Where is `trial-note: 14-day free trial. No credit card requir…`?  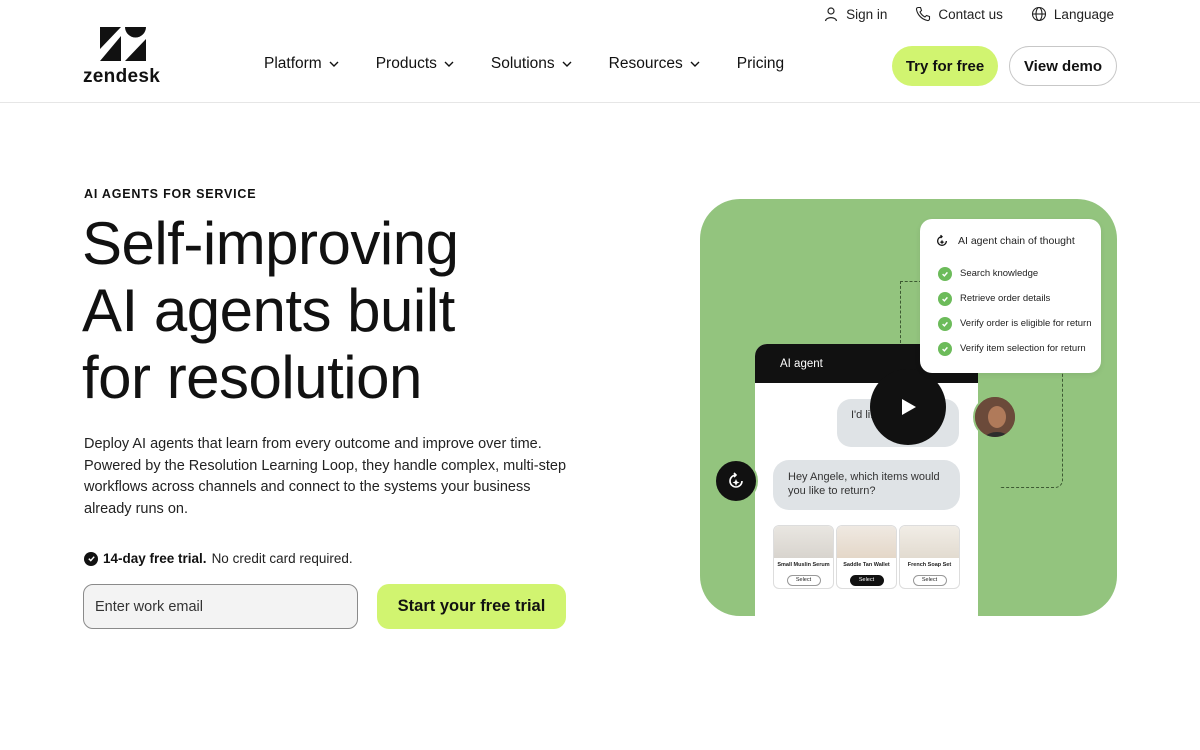
trial-note: 14-day free trial. No credit card requir… is located at coordinates (218, 558).